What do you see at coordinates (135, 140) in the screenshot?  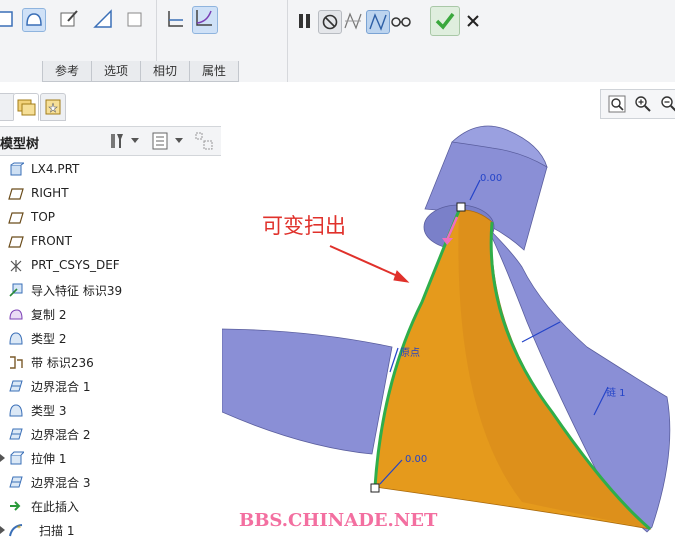 I see `tree-settings-dropdown-icon` at bounding box center [135, 140].